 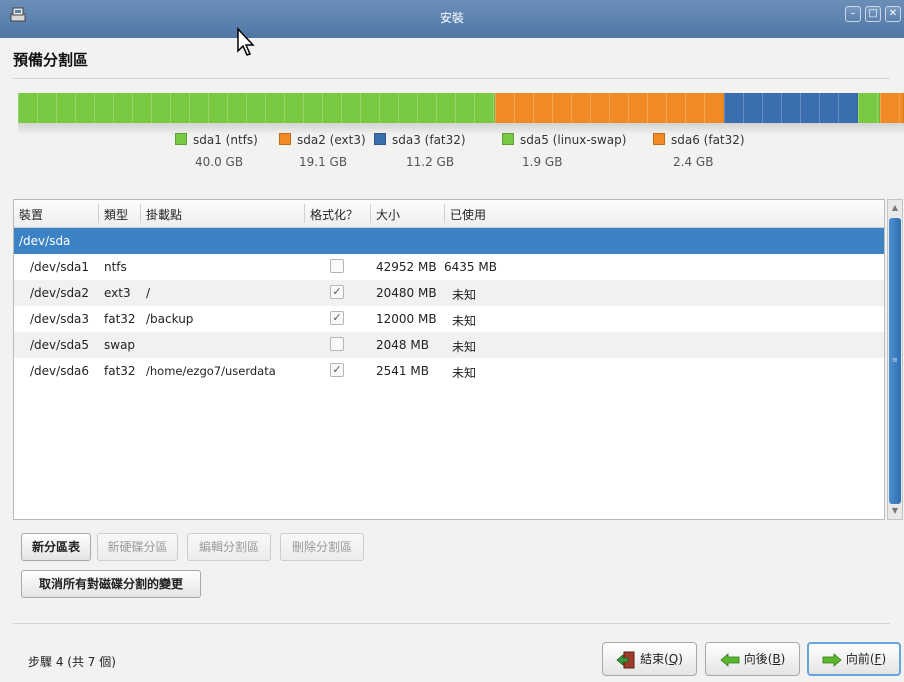 What do you see at coordinates (449, 345) in the screenshot?
I see `table-row: /dev/sda5 swap 2048 MB 未知` at bounding box center [449, 345].